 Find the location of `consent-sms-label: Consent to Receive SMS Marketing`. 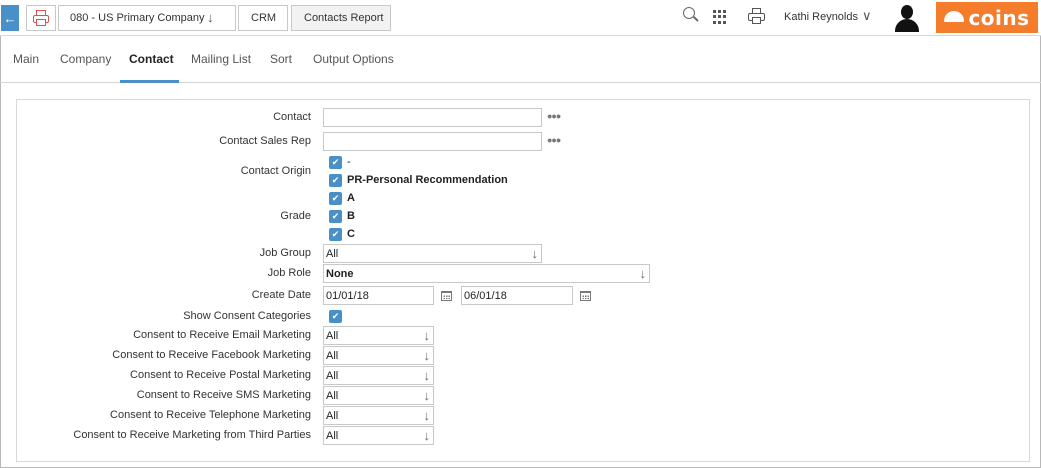

consent-sms-label: Consent to Receive SMS Marketing is located at coordinates (223, 395).